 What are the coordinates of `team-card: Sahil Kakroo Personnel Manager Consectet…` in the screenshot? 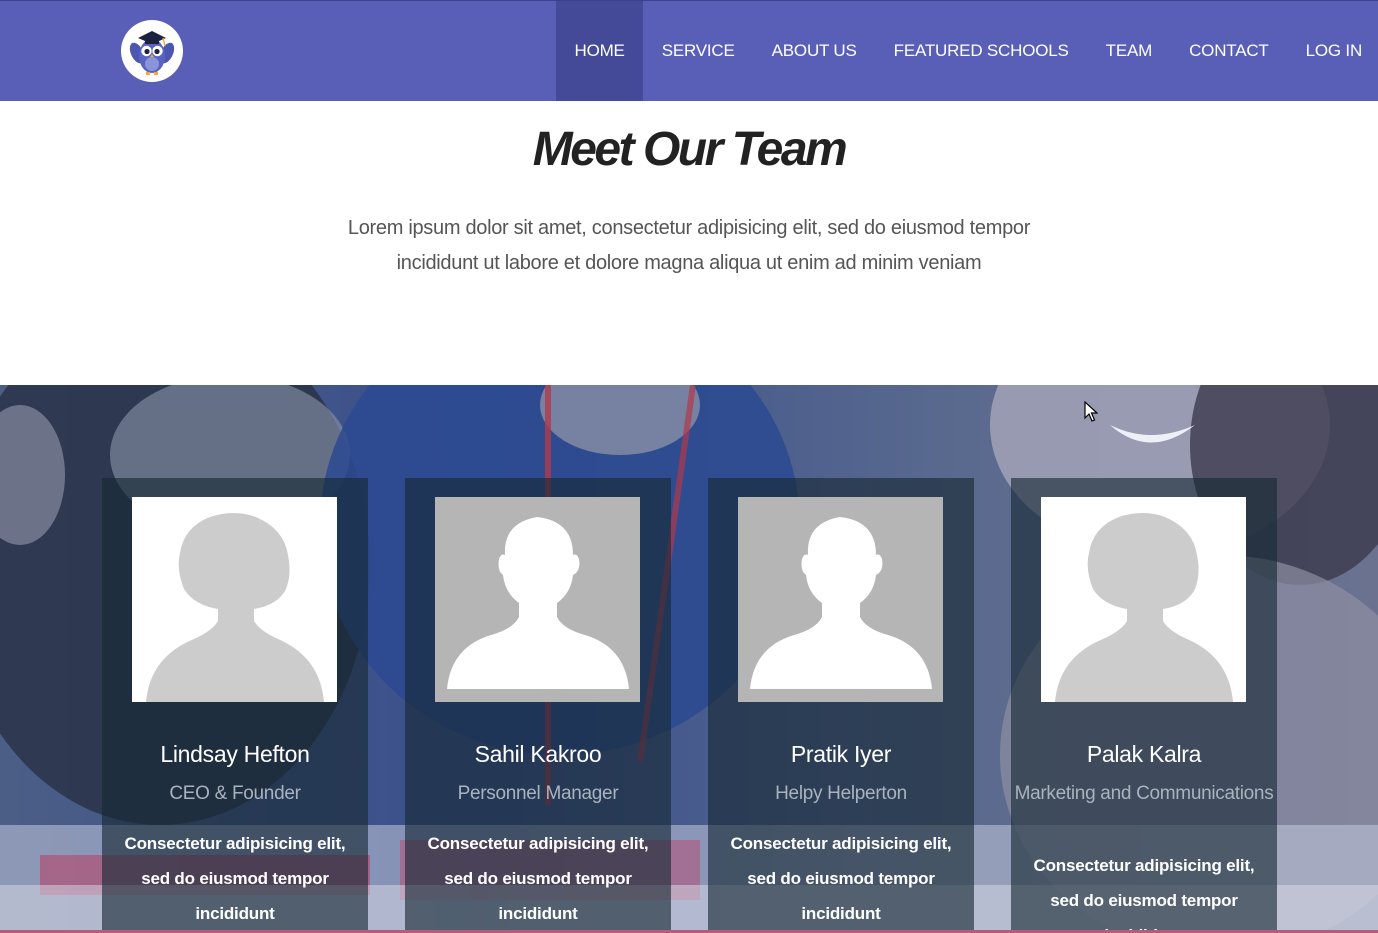 It's located at (538, 704).